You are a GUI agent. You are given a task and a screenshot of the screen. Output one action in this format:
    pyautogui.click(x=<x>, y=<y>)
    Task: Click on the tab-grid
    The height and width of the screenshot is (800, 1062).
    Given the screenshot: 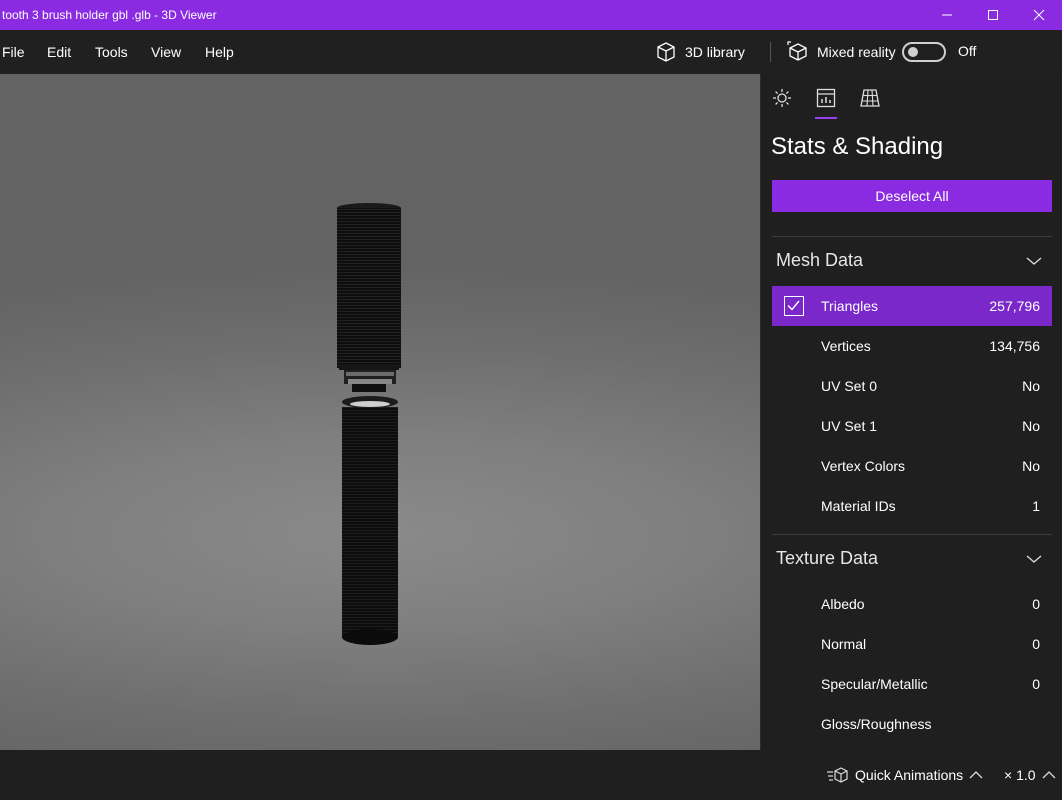 What is the action you would take?
    pyautogui.click(x=870, y=98)
    